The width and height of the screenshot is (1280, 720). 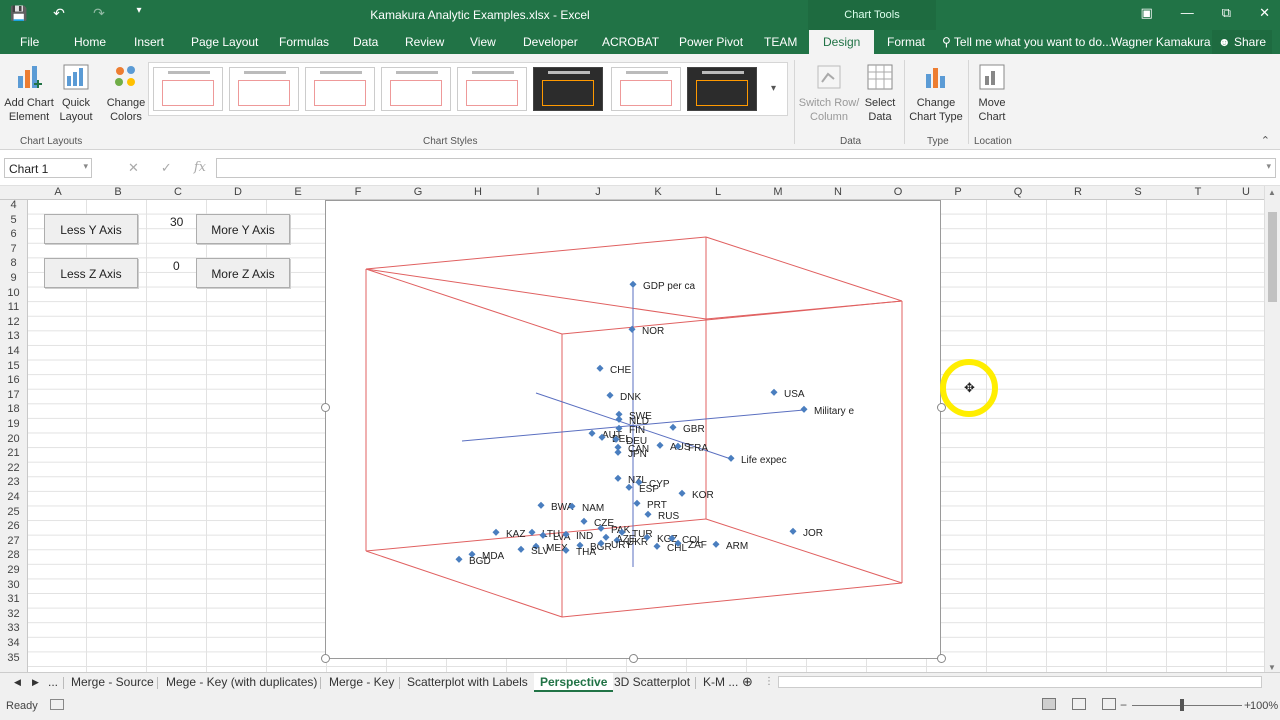 I want to click on row-header-20: 20, so click(x=13, y=439).